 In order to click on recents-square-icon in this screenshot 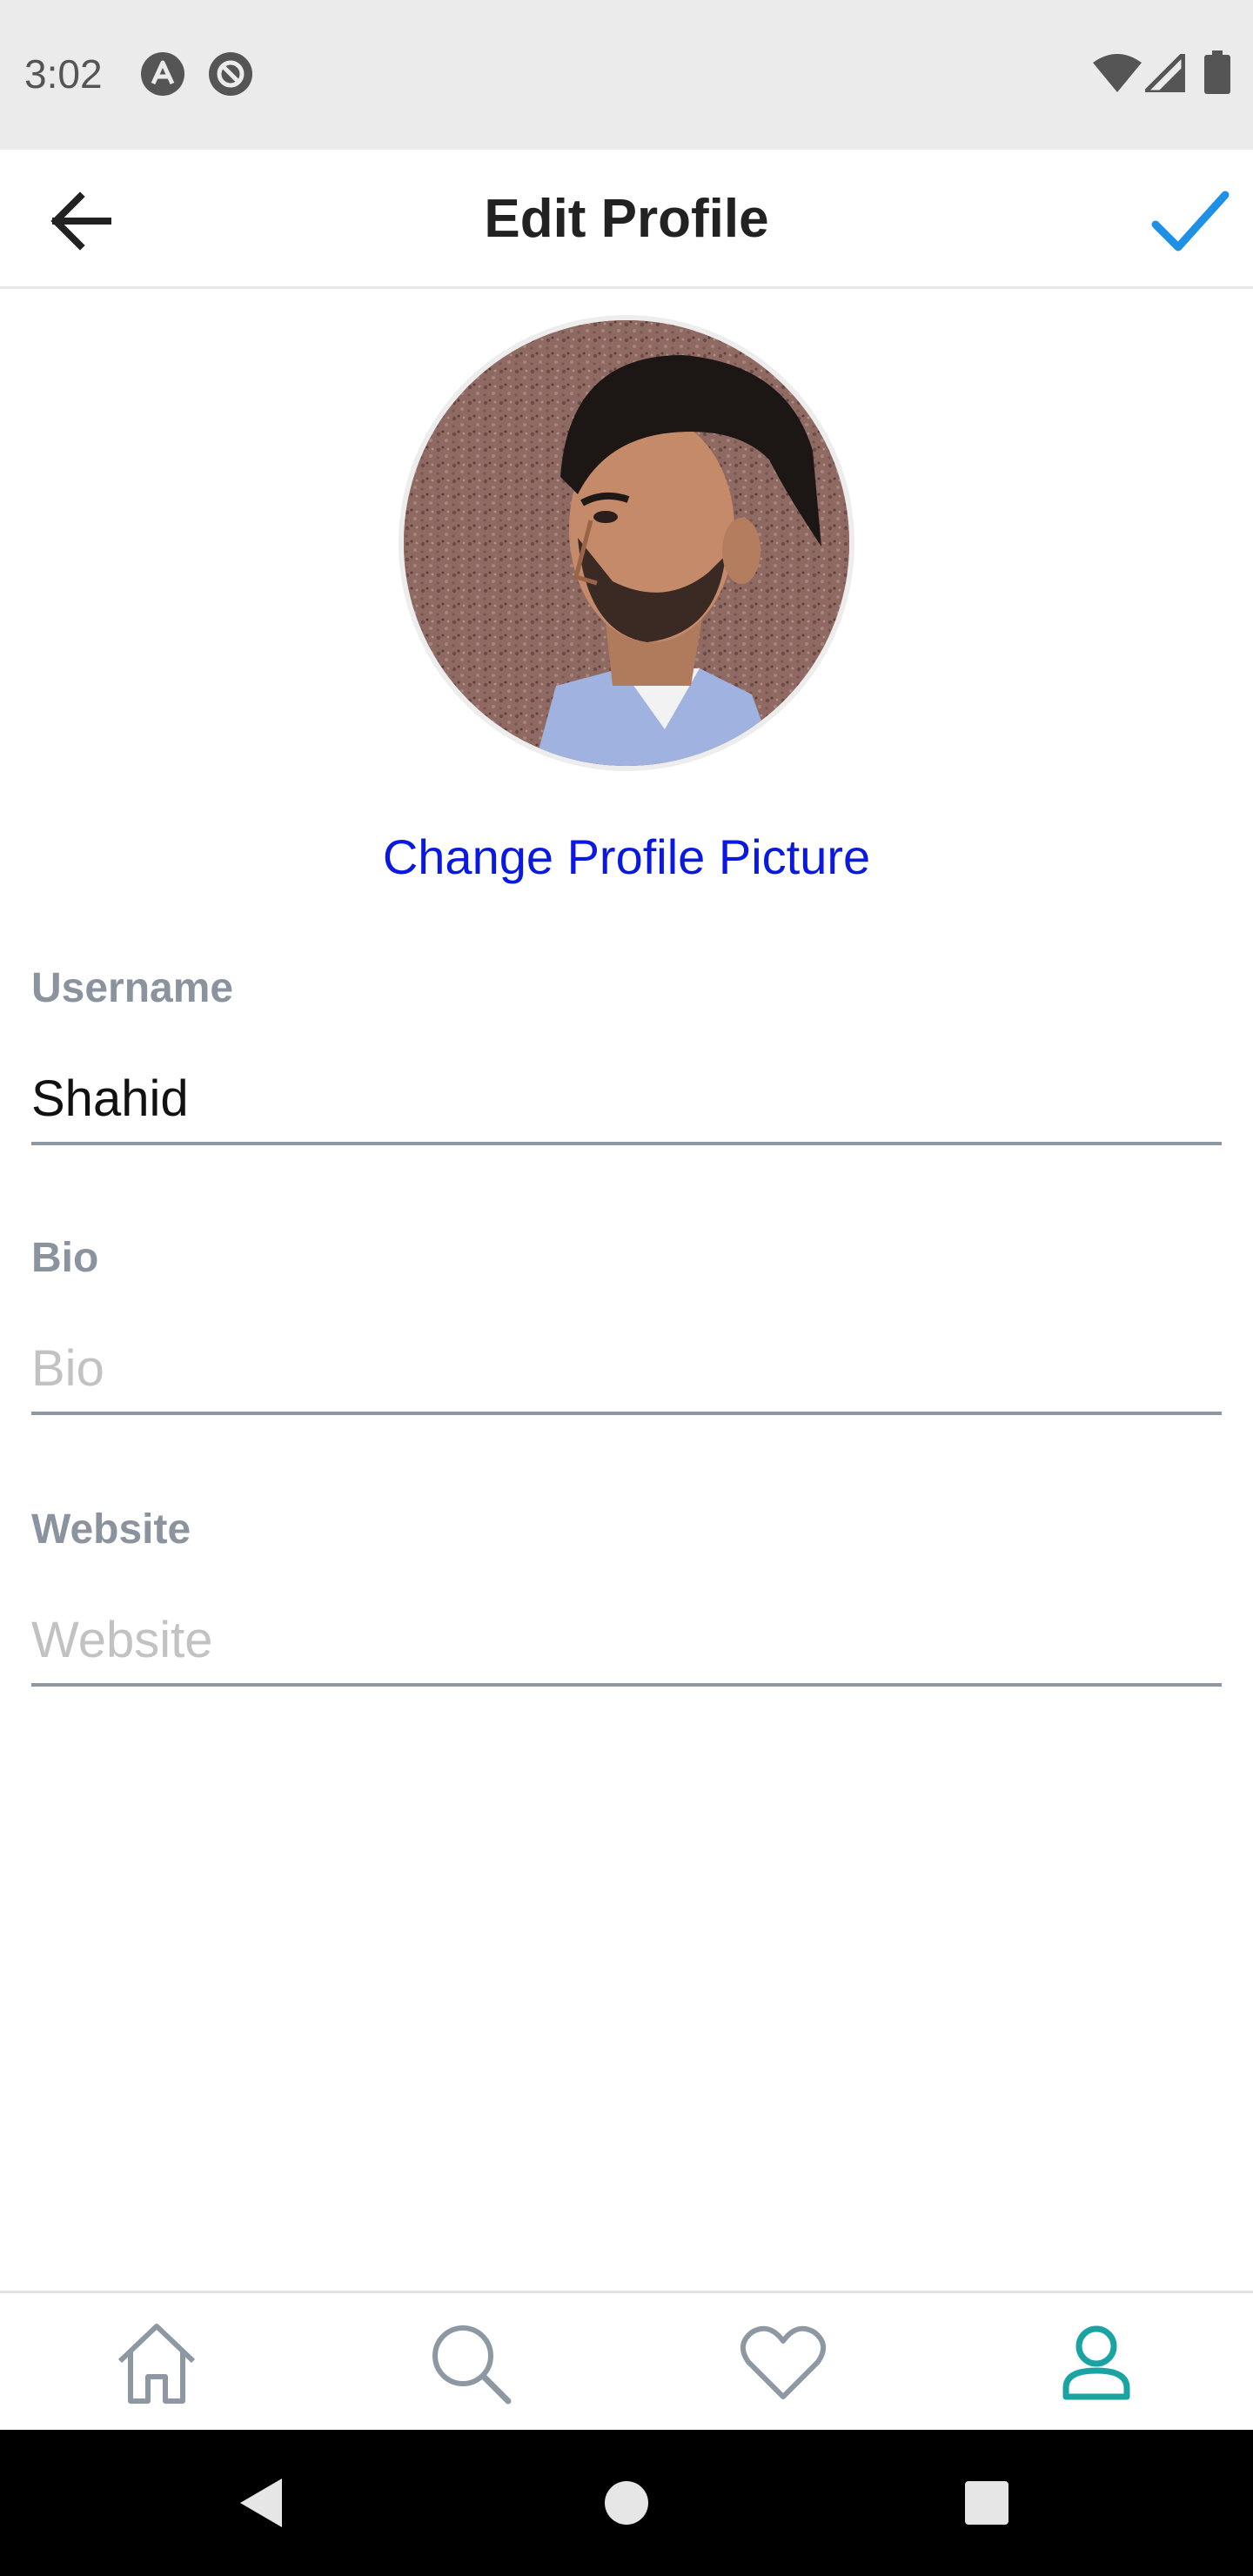, I will do `click(986, 2503)`.